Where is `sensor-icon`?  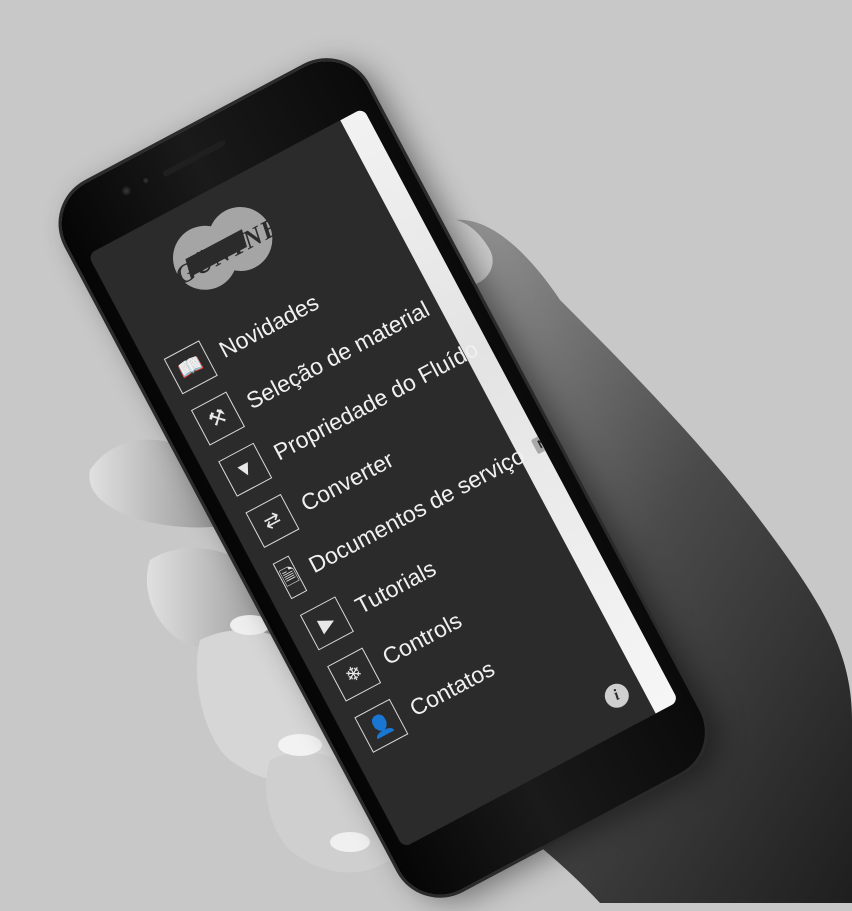
sensor-icon is located at coordinates (146, 180).